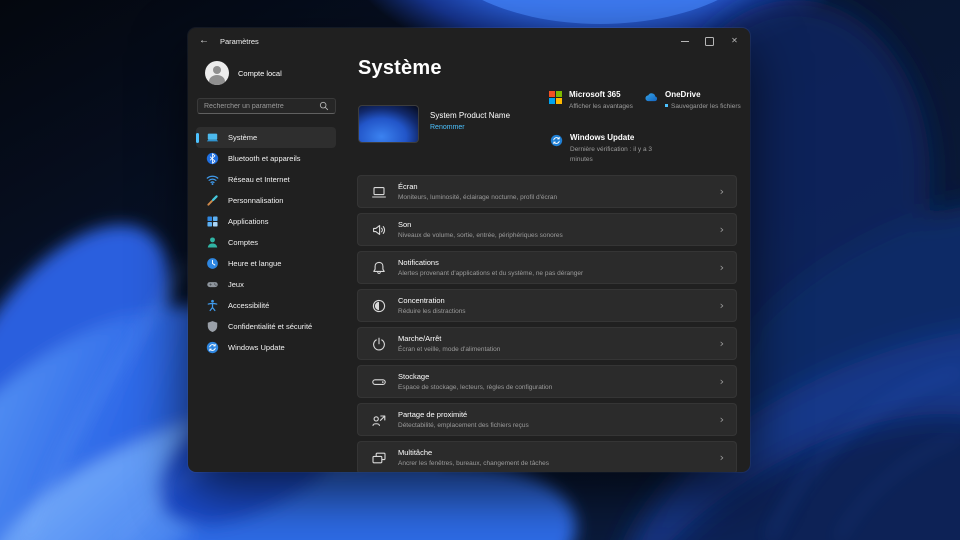 The width and height of the screenshot is (960, 540). Describe the element at coordinates (693, 101) in the screenshot. I see `onedrive-card: OneDrive Sauvegarder les fichiers` at that location.